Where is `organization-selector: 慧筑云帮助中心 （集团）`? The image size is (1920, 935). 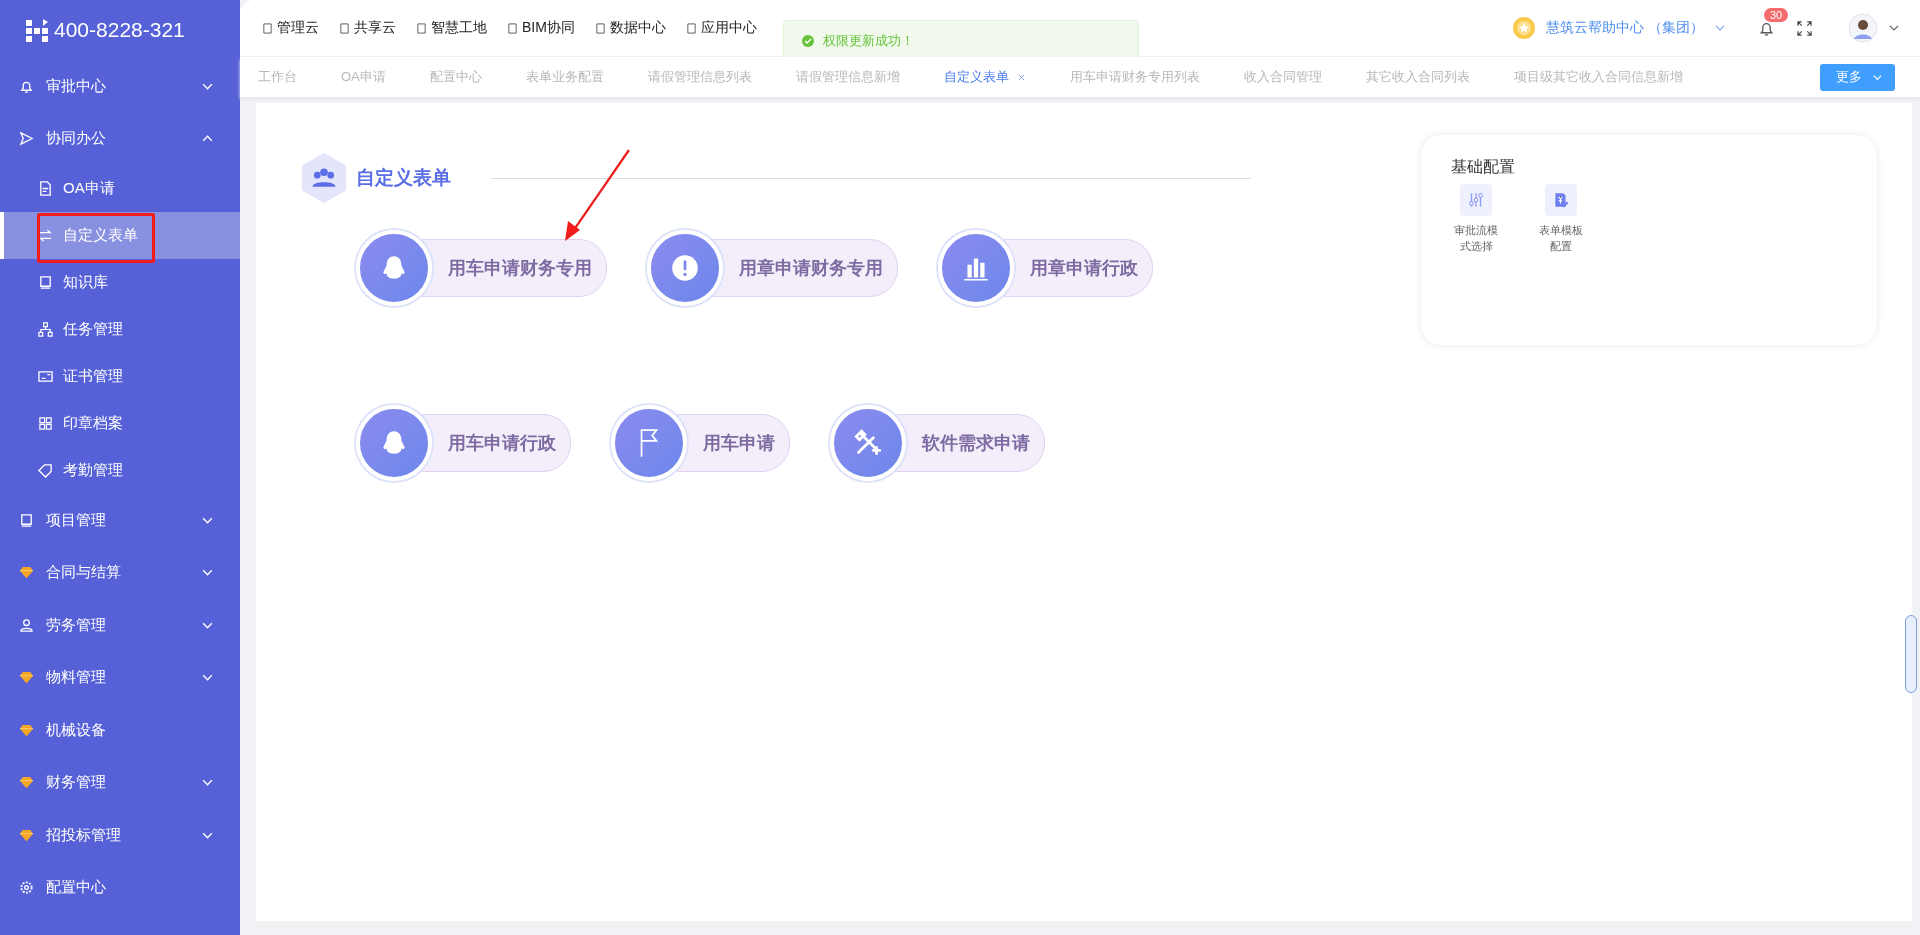
organization-selector: 慧筑云帮助中心 （集团） is located at coordinates (1625, 28).